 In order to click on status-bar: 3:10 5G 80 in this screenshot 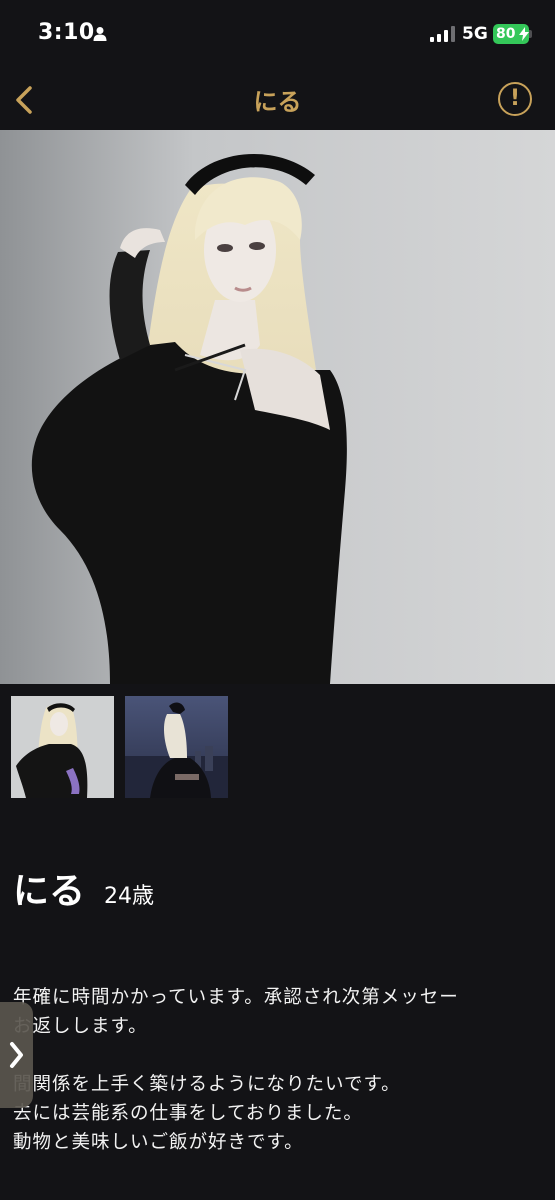, I will do `click(277, 35)`.